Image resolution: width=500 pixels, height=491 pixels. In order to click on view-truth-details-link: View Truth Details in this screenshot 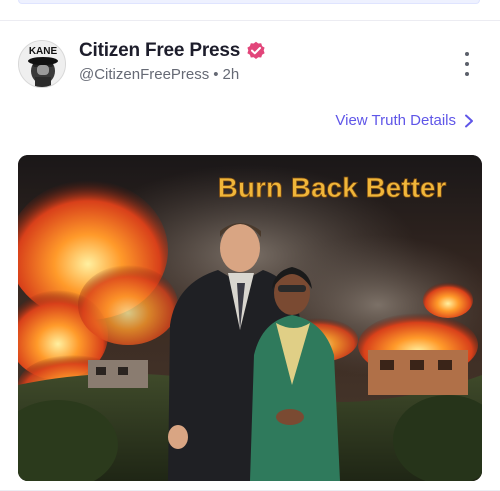, I will do `click(404, 120)`.